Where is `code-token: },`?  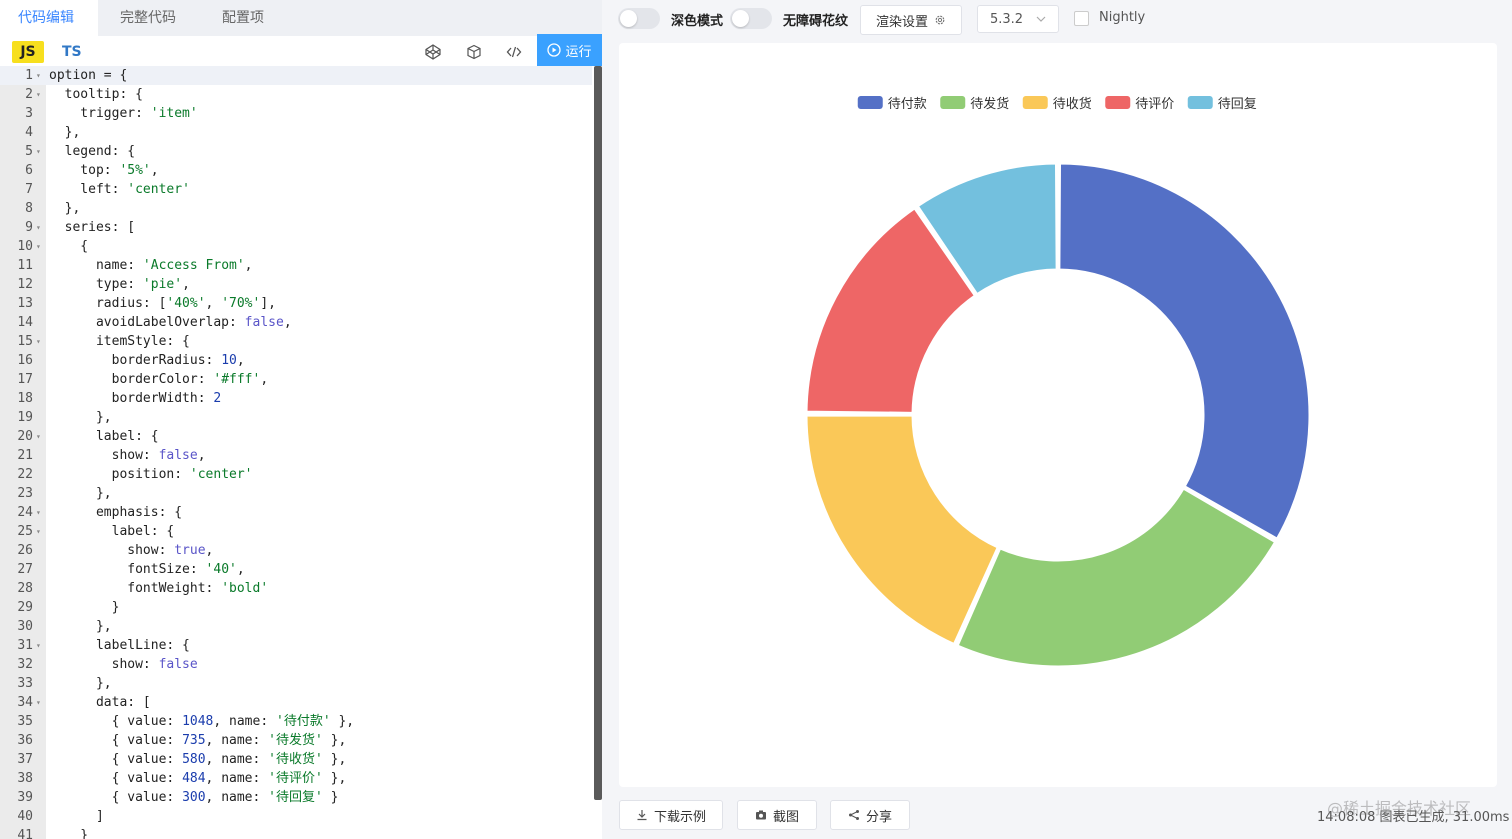
code-token: }, is located at coordinates (80, 683).